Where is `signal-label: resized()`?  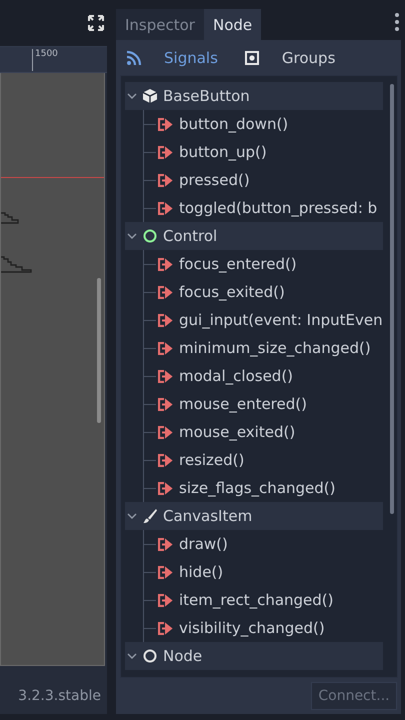
signal-label: resized() is located at coordinates (211, 460).